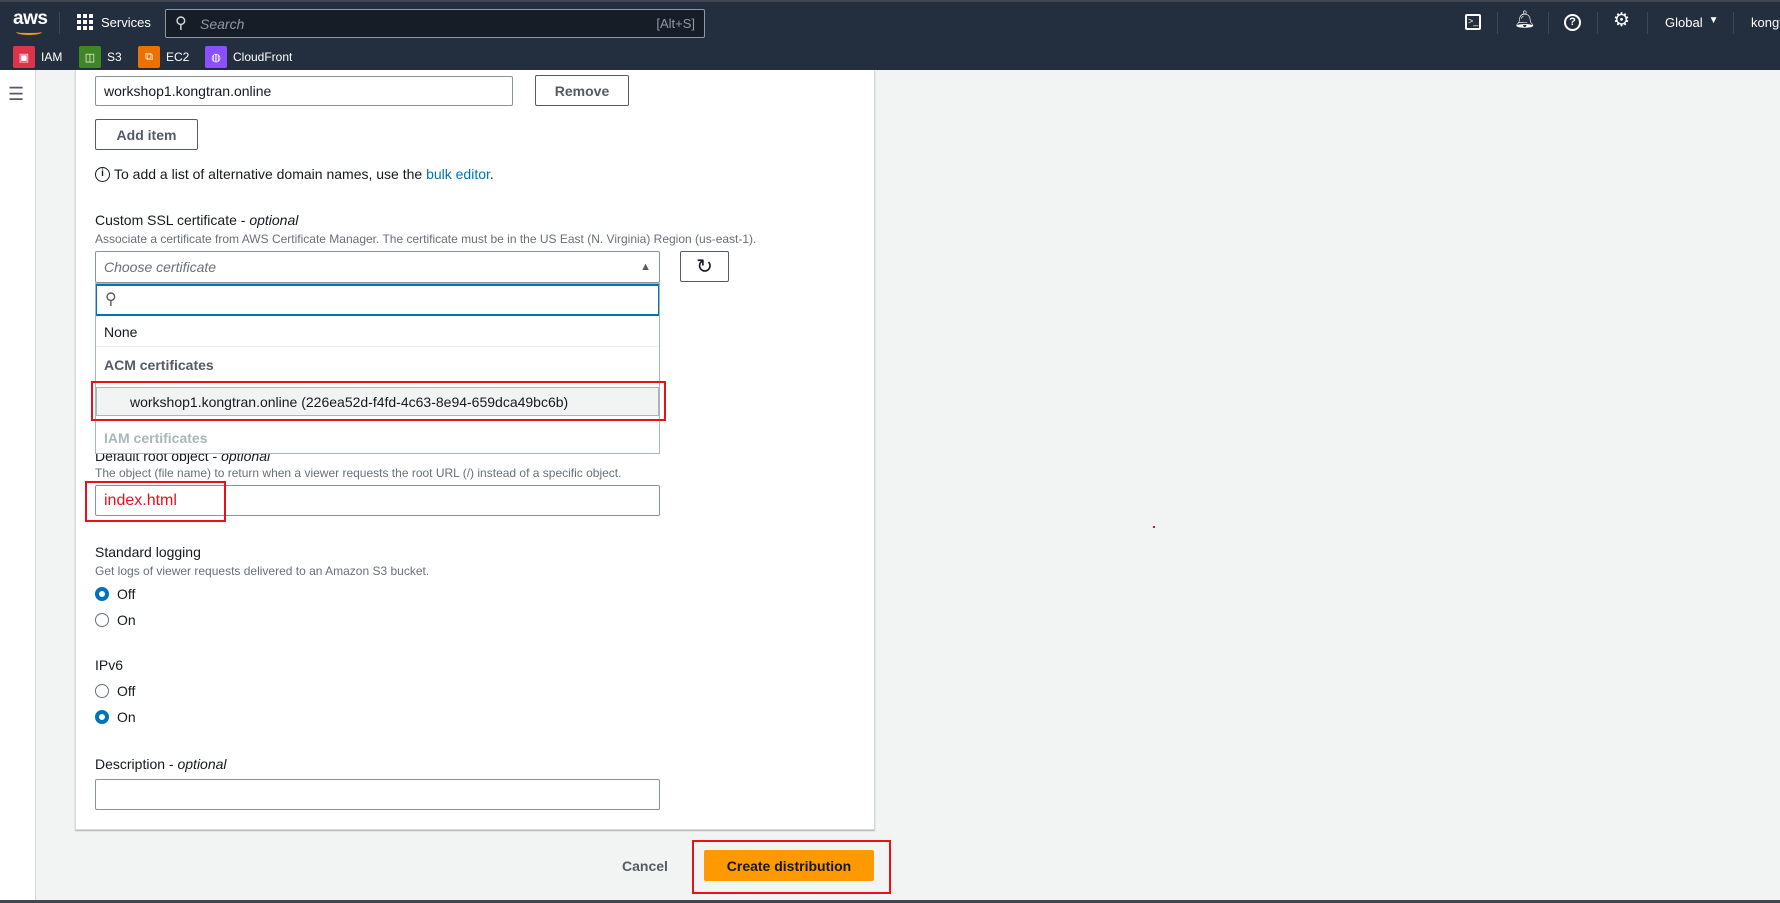 This screenshot has height=903, width=1780. What do you see at coordinates (29, 32) in the screenshot?
I see `aws-smile-icon` at bounding box center [29, 32].